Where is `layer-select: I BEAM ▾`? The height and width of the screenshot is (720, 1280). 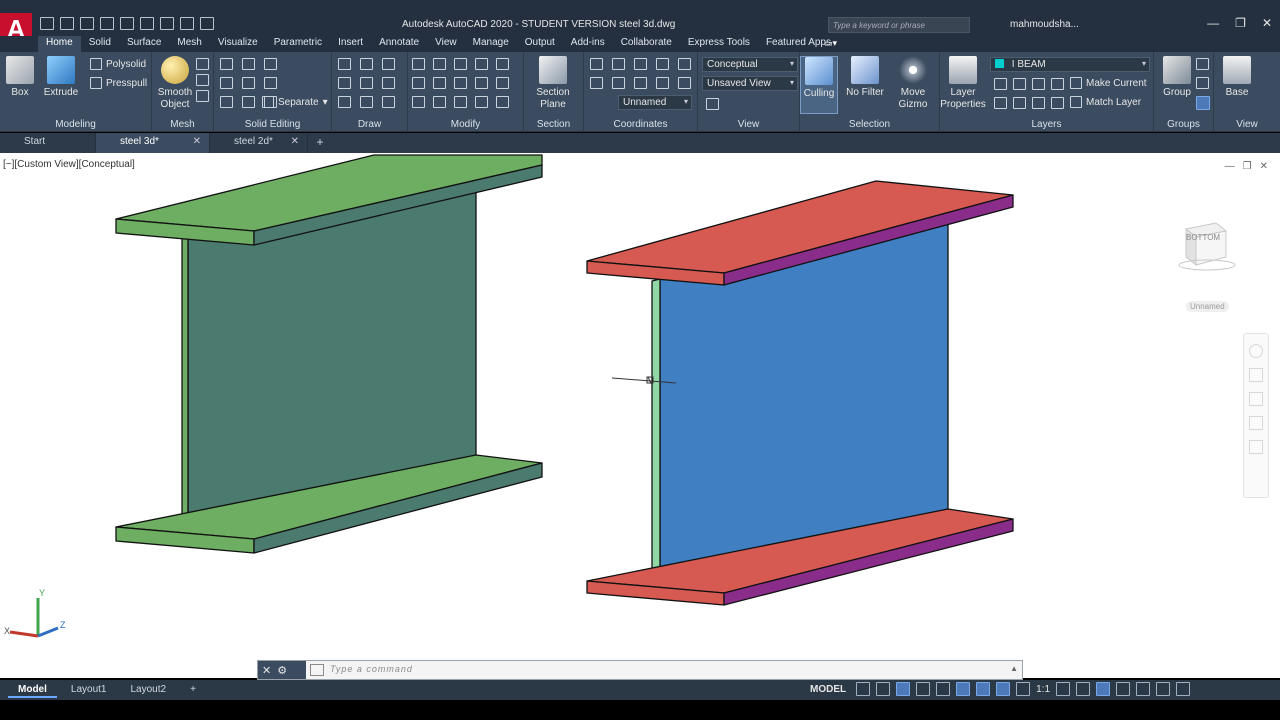
layer-select: I BEAM ▾ is located at coordinates (1070, 64).